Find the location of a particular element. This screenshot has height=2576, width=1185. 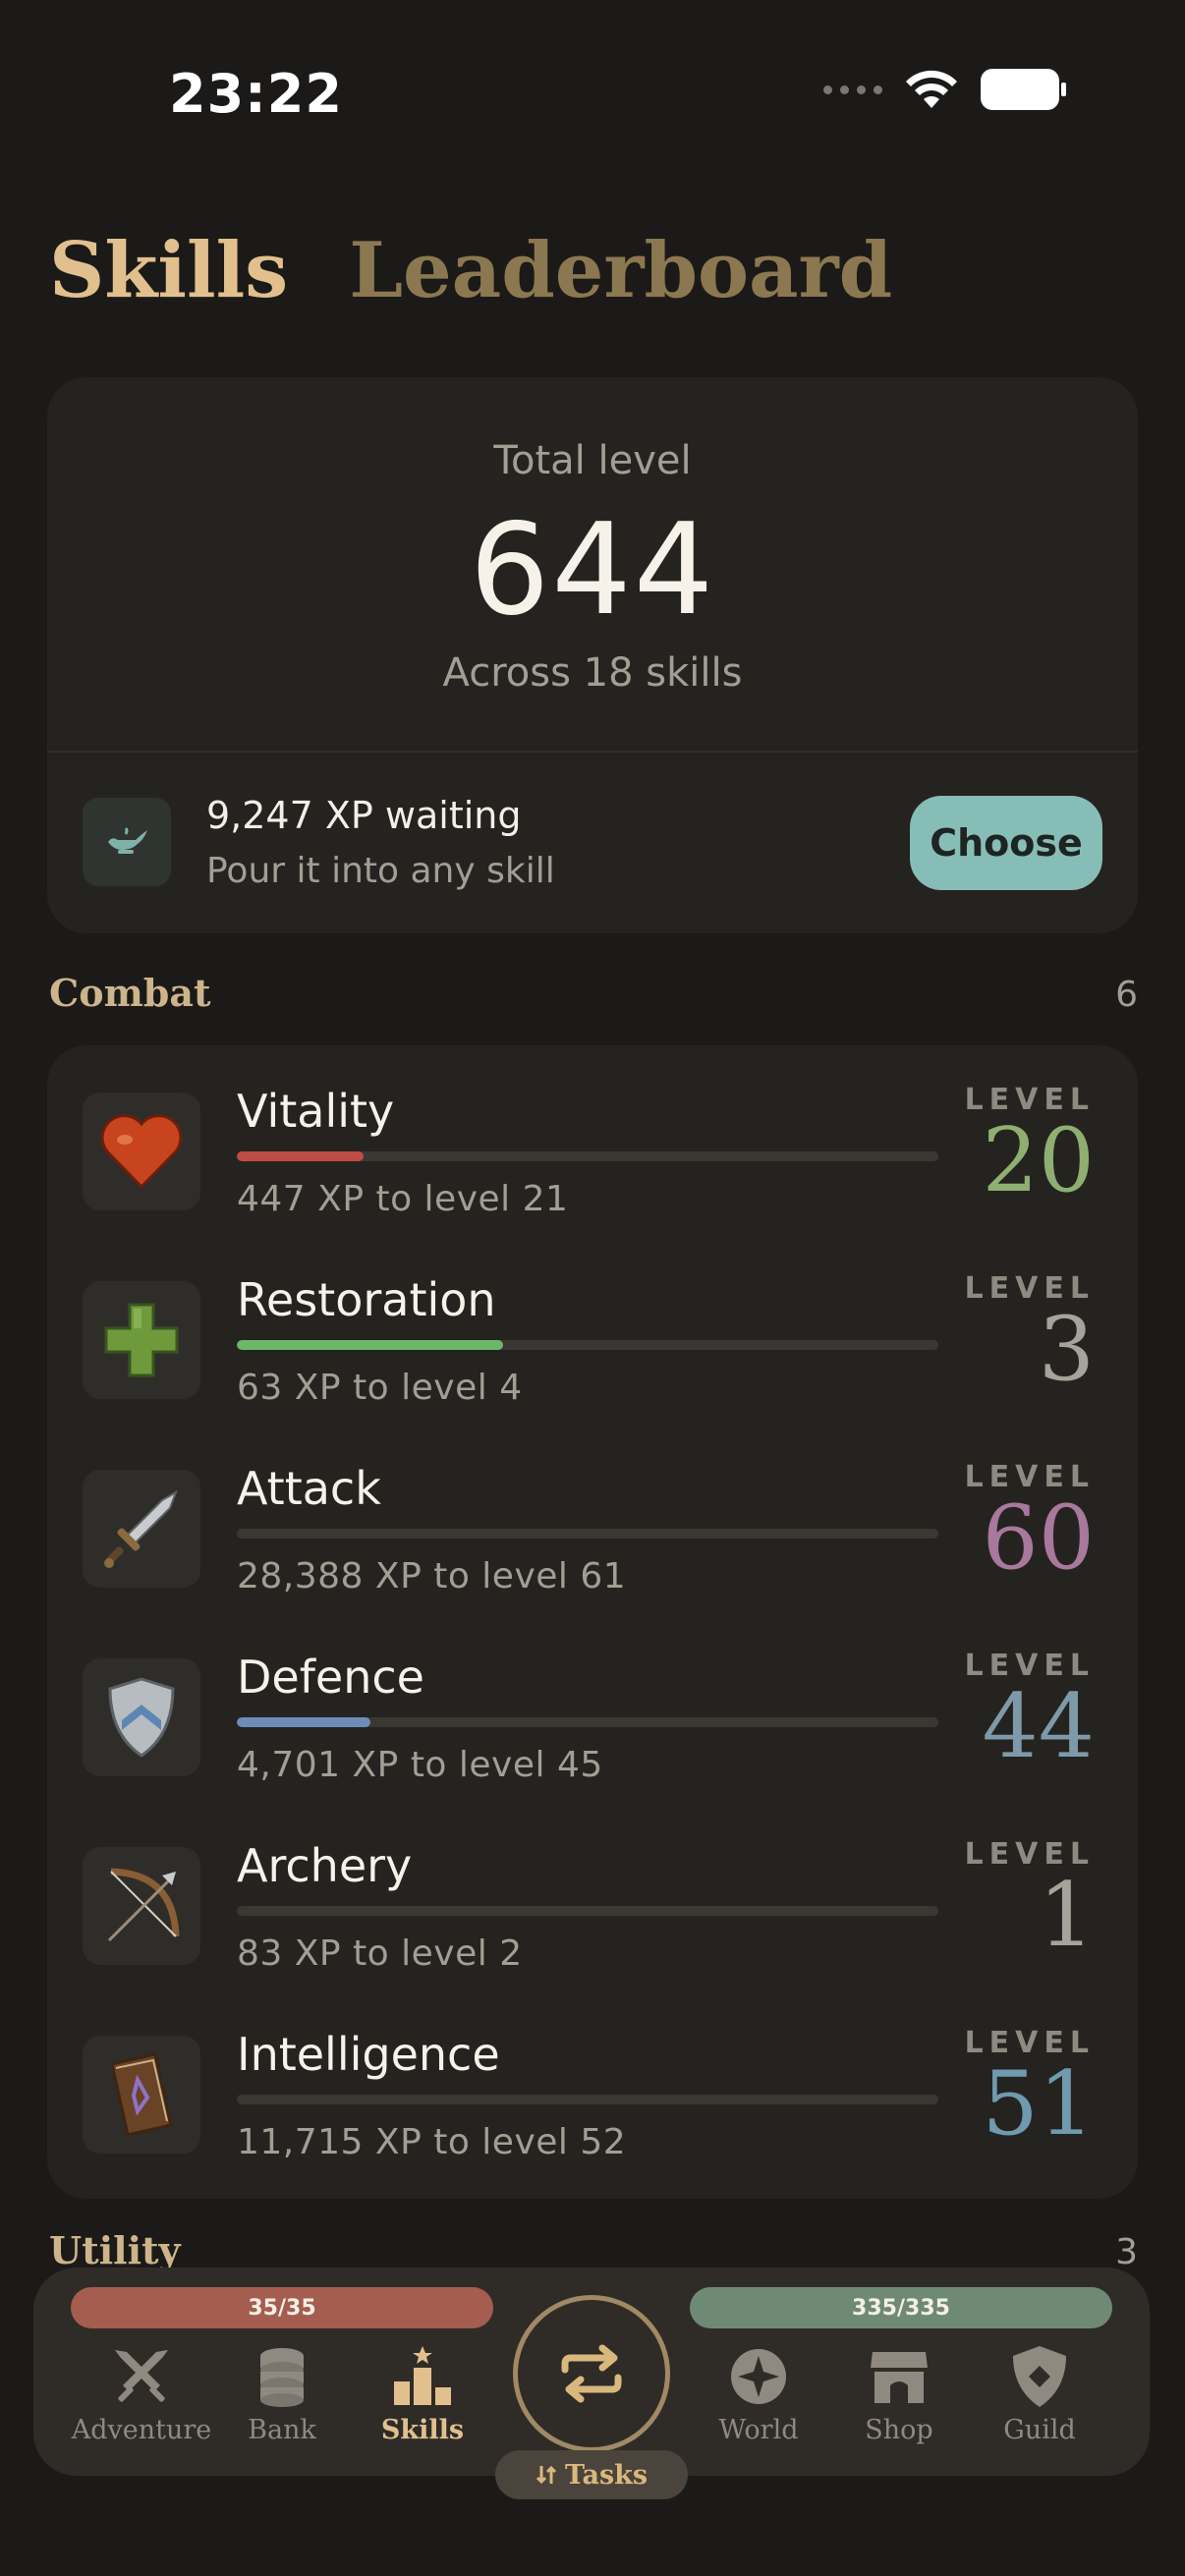

skill-level: 20 is located at coordinates (1038, 1160).